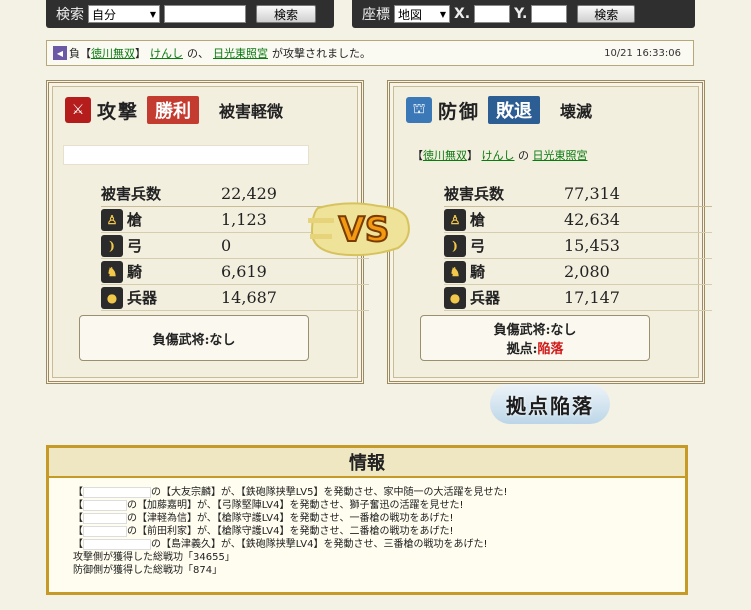 Image resolution: width=751 pixels, height=610 pixels. I want to click on attack-title: 攻撃, so click(118, 111).